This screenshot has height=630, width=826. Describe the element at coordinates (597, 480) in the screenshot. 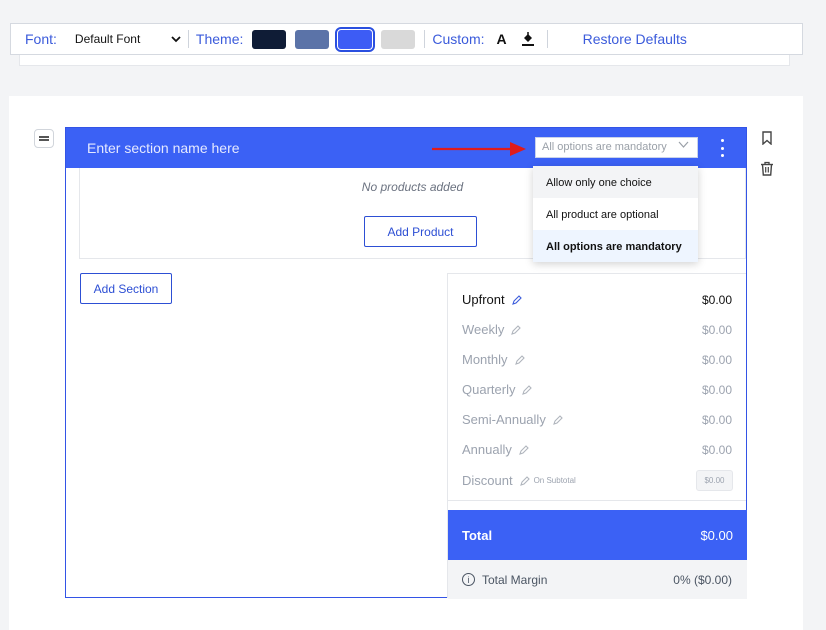

I see `summary-row-discount: Discount On Subtotal $0.00` at that location.